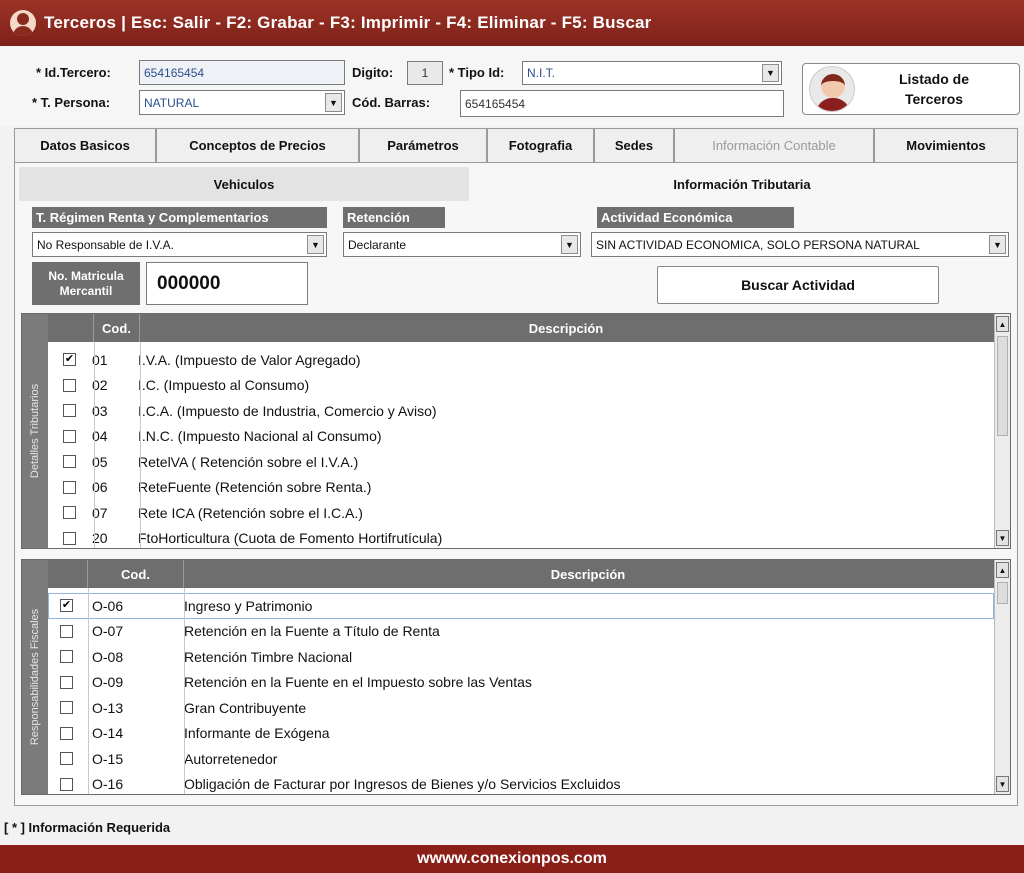 The height and width of the screenshot is (873, 1024). What do you see at coordinates (249, 359) in the screenshot?
I see `row-description: I.V.A. (Impuesto de Valor Agregado)` at bounding box center [249, 359].